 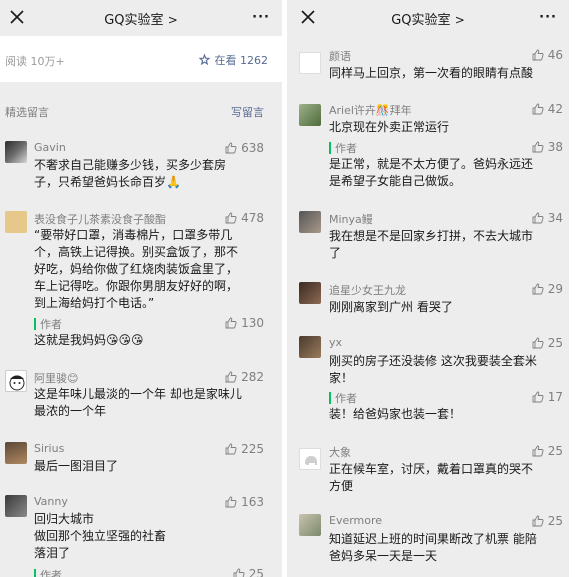 I want to click on write-comment-button: 写留言, so click(x=247, y=112).